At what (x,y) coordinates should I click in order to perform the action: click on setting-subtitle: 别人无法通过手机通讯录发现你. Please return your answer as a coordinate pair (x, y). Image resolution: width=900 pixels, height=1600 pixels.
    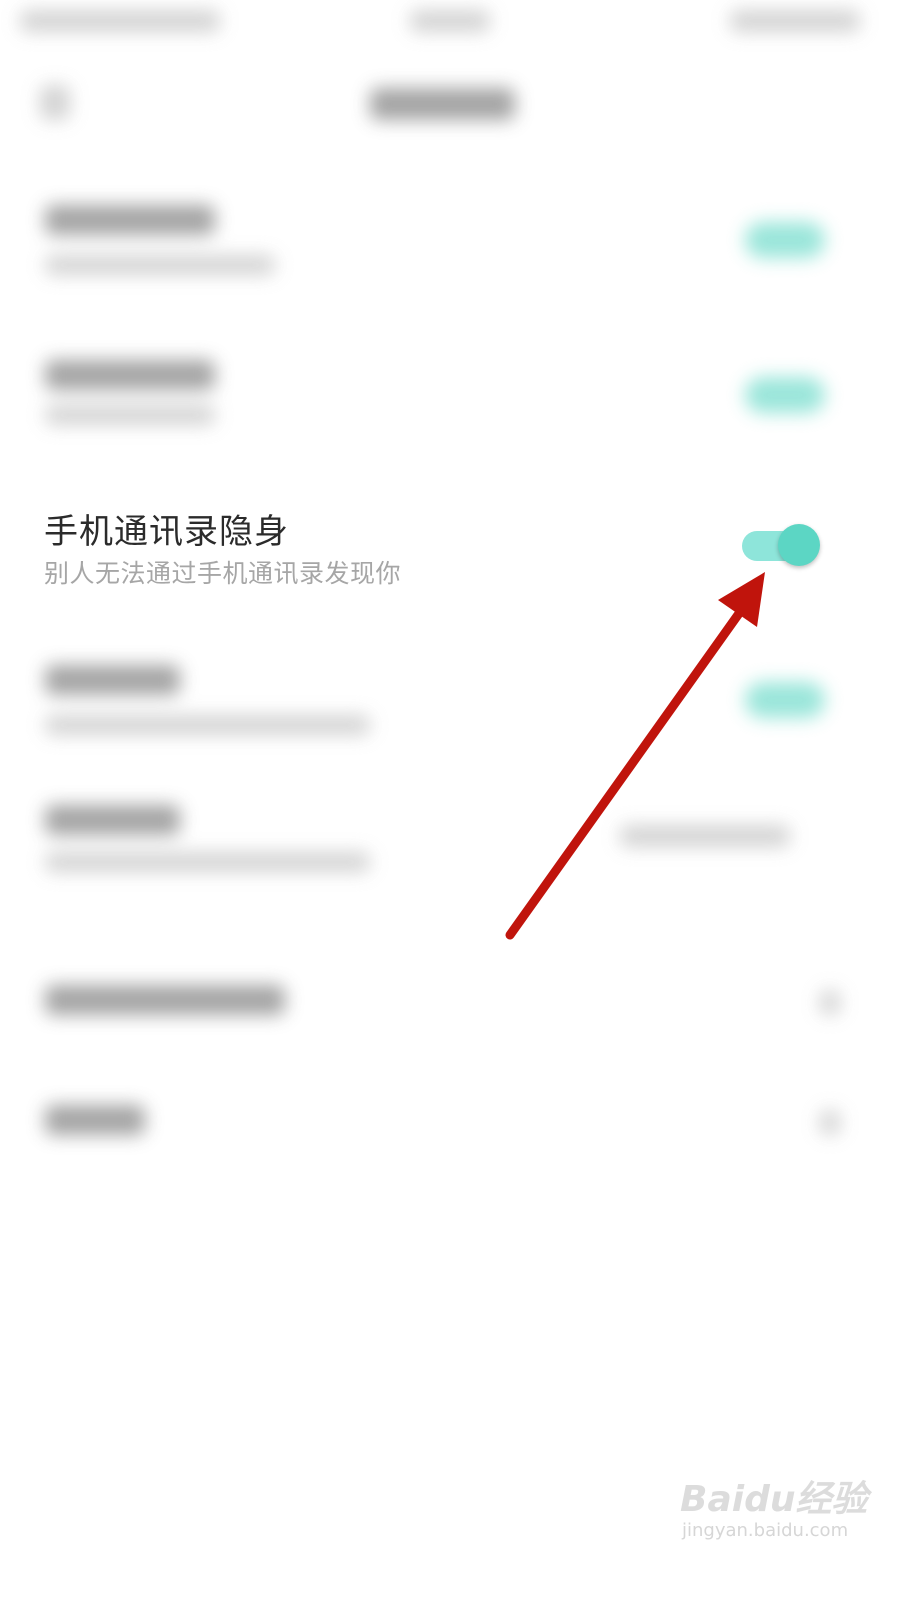
    Looking at the image, I should click on (223, 573).